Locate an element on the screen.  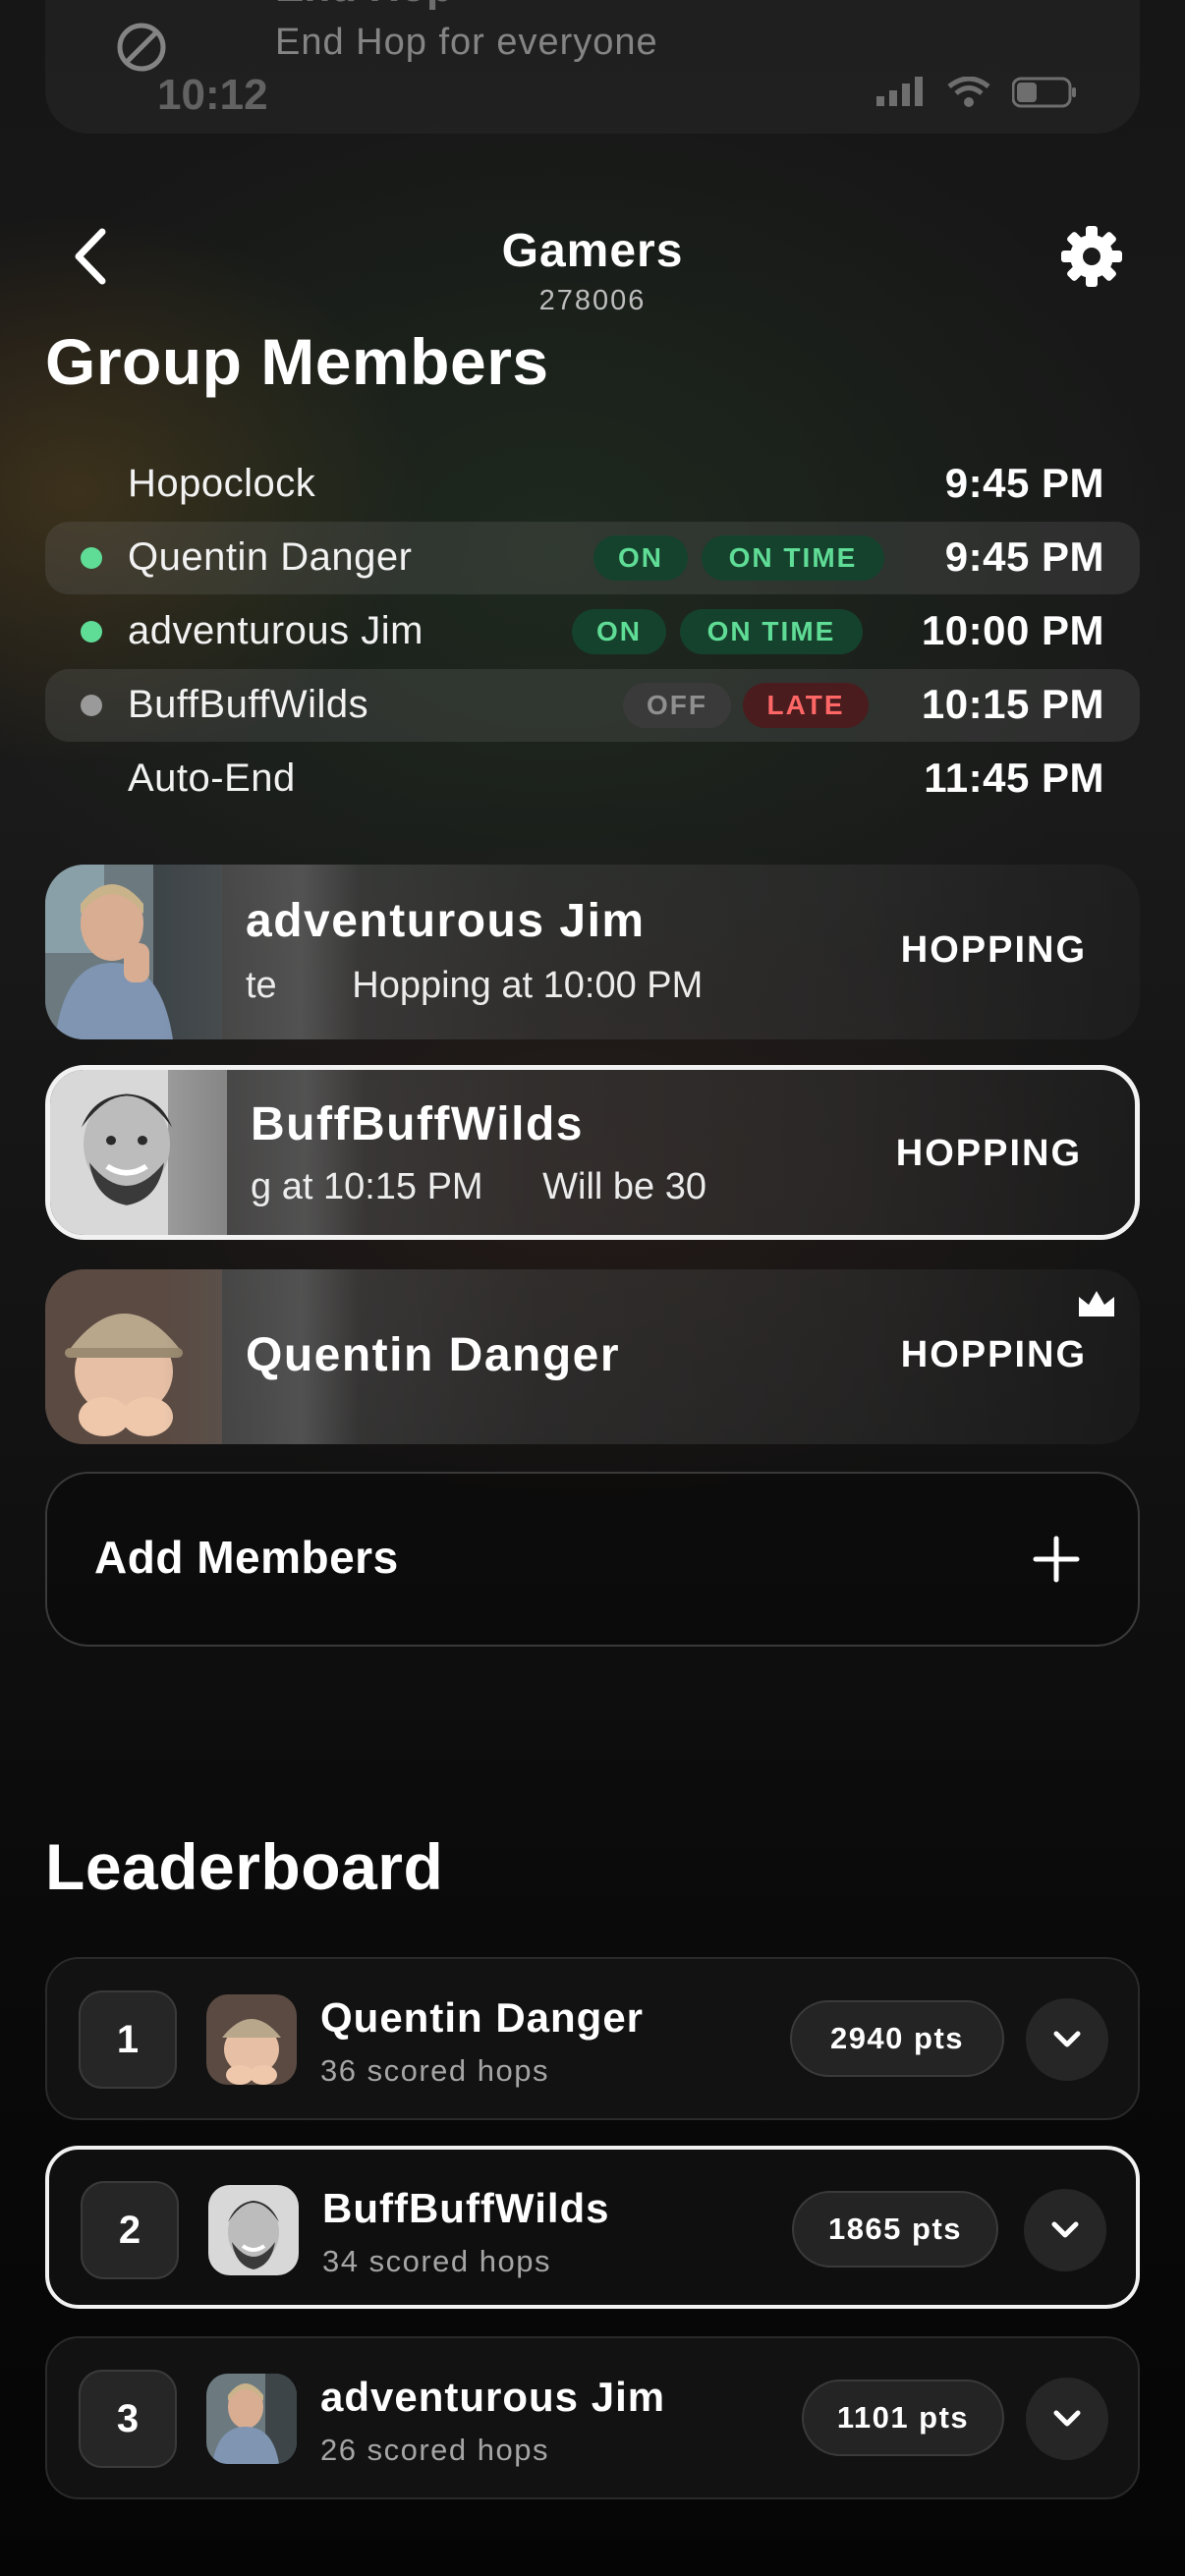
rank-badge: 2 is located at coordinates (130, 2230).